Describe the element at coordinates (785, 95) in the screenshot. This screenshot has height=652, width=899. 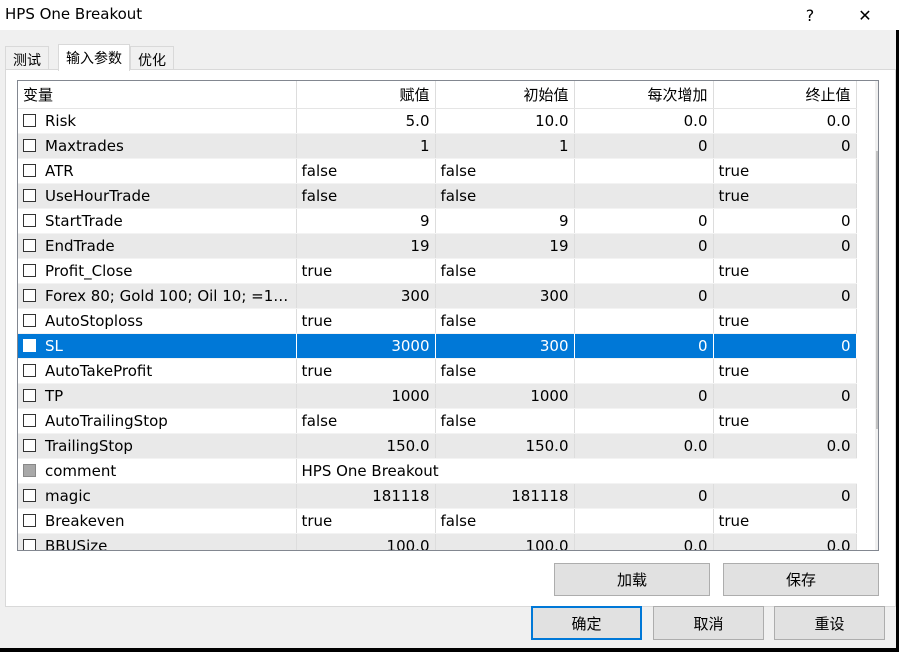
I see `column-header-stop: 终止值` at that location.